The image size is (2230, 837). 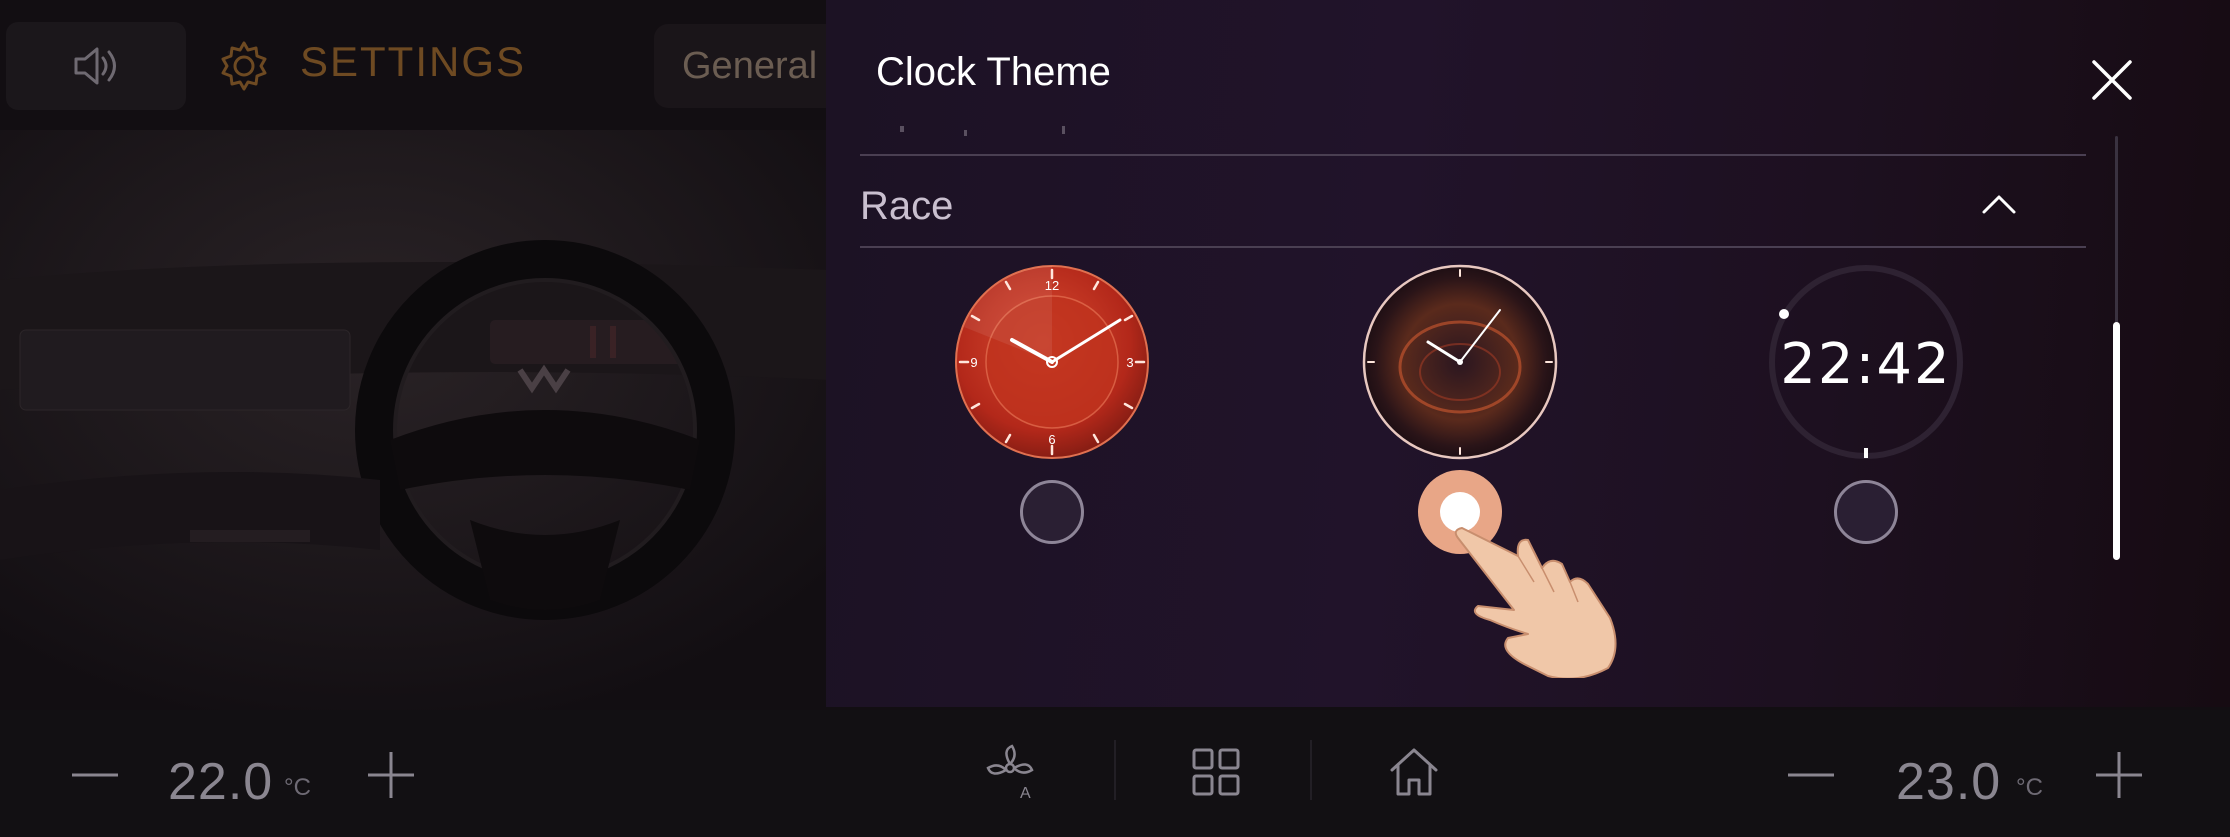 What do you see at coordinates (1052, 285) in the screenshot?
I see `clock-numeral-12: 12` at bounding box center [1052, 285].